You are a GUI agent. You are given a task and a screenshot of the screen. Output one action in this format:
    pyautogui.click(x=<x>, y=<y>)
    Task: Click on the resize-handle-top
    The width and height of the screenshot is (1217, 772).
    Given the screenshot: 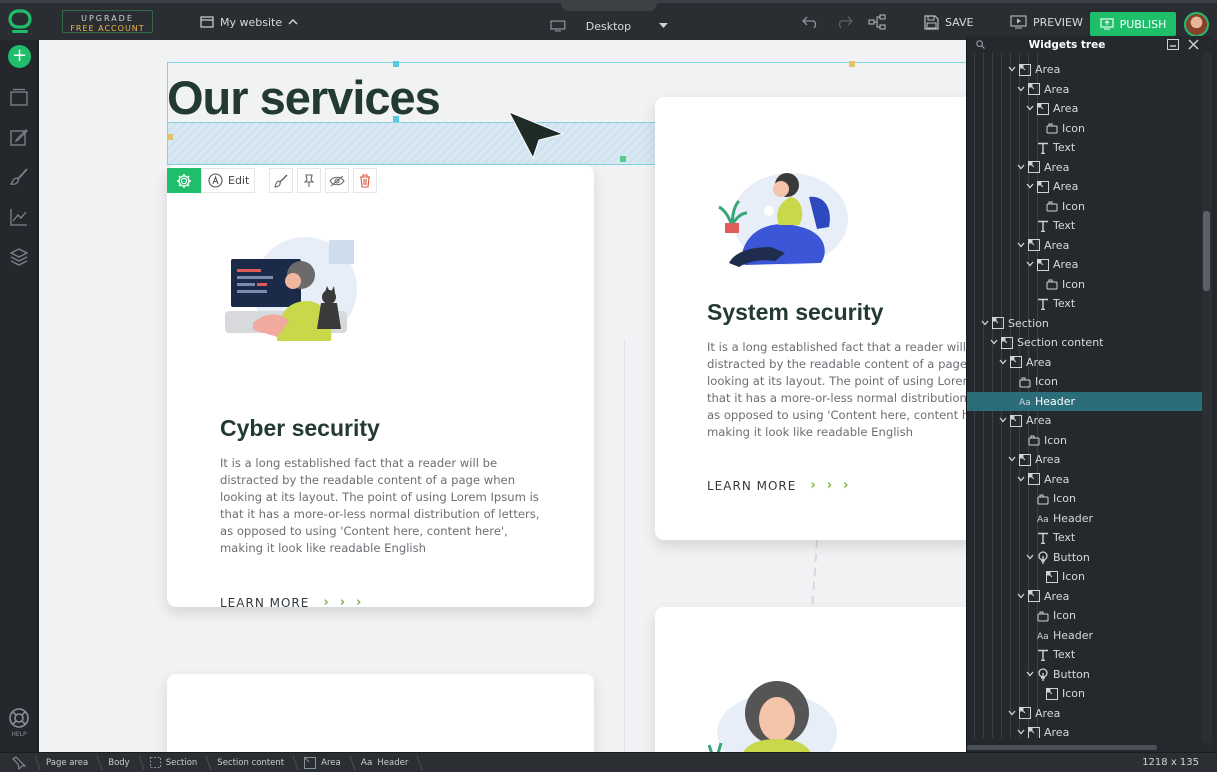 What is the action you would take?
    pyautogui.click(x=396, y=64)
    